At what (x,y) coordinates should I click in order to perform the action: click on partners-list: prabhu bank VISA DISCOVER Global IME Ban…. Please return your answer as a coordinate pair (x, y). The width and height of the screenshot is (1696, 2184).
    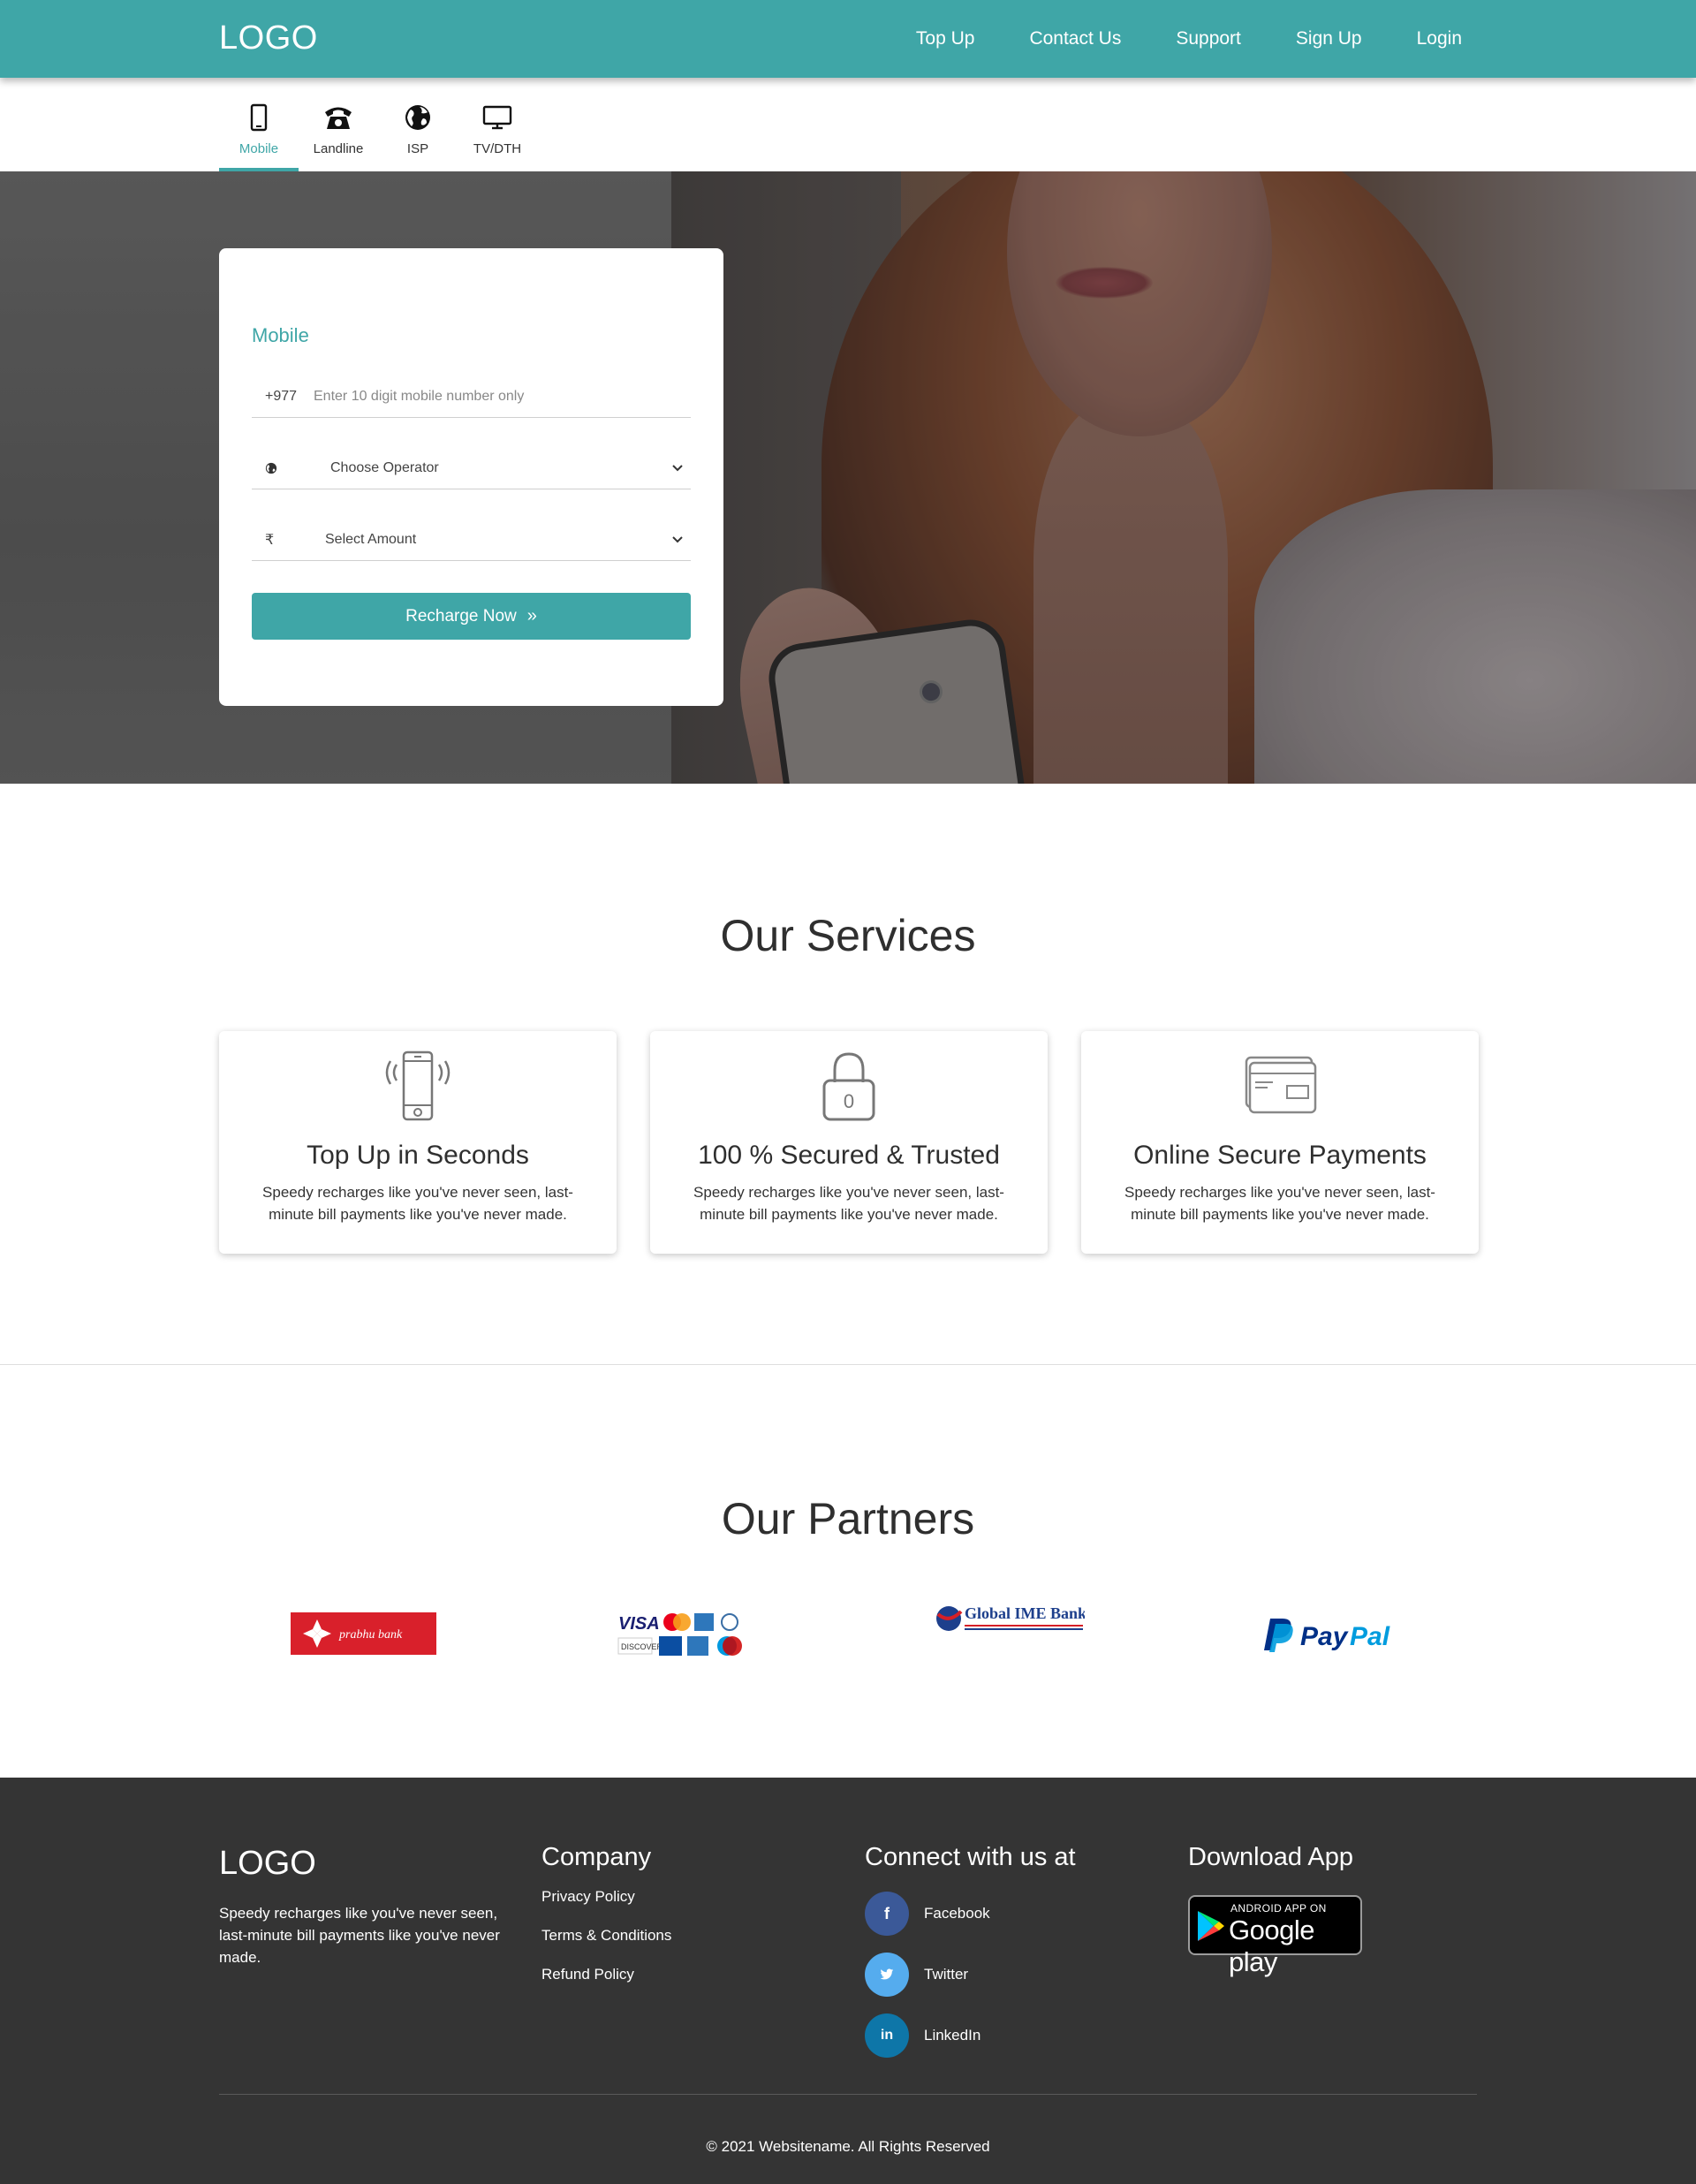
    Looking at the image, I should click on (848, 1637).